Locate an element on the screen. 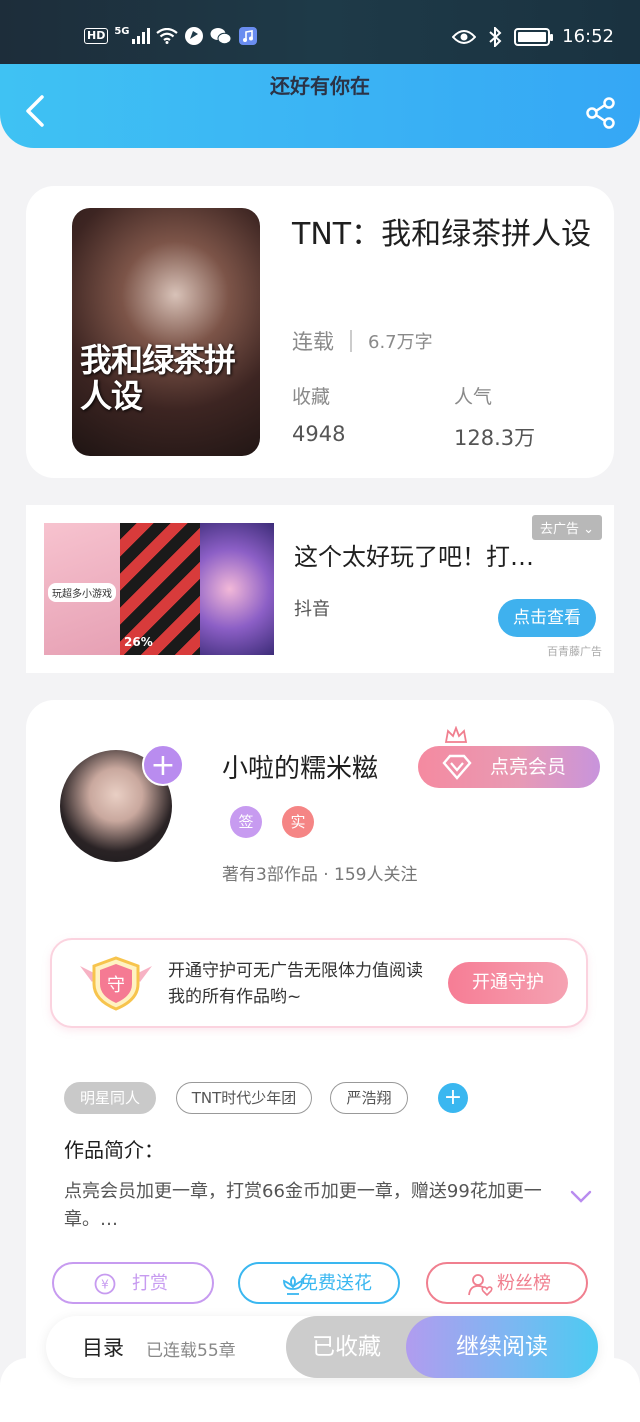 Image resolution: width=640 pixels, height=1422 pixels. send-flower-button: 免费送花 is located at coordinates (319, 1283).